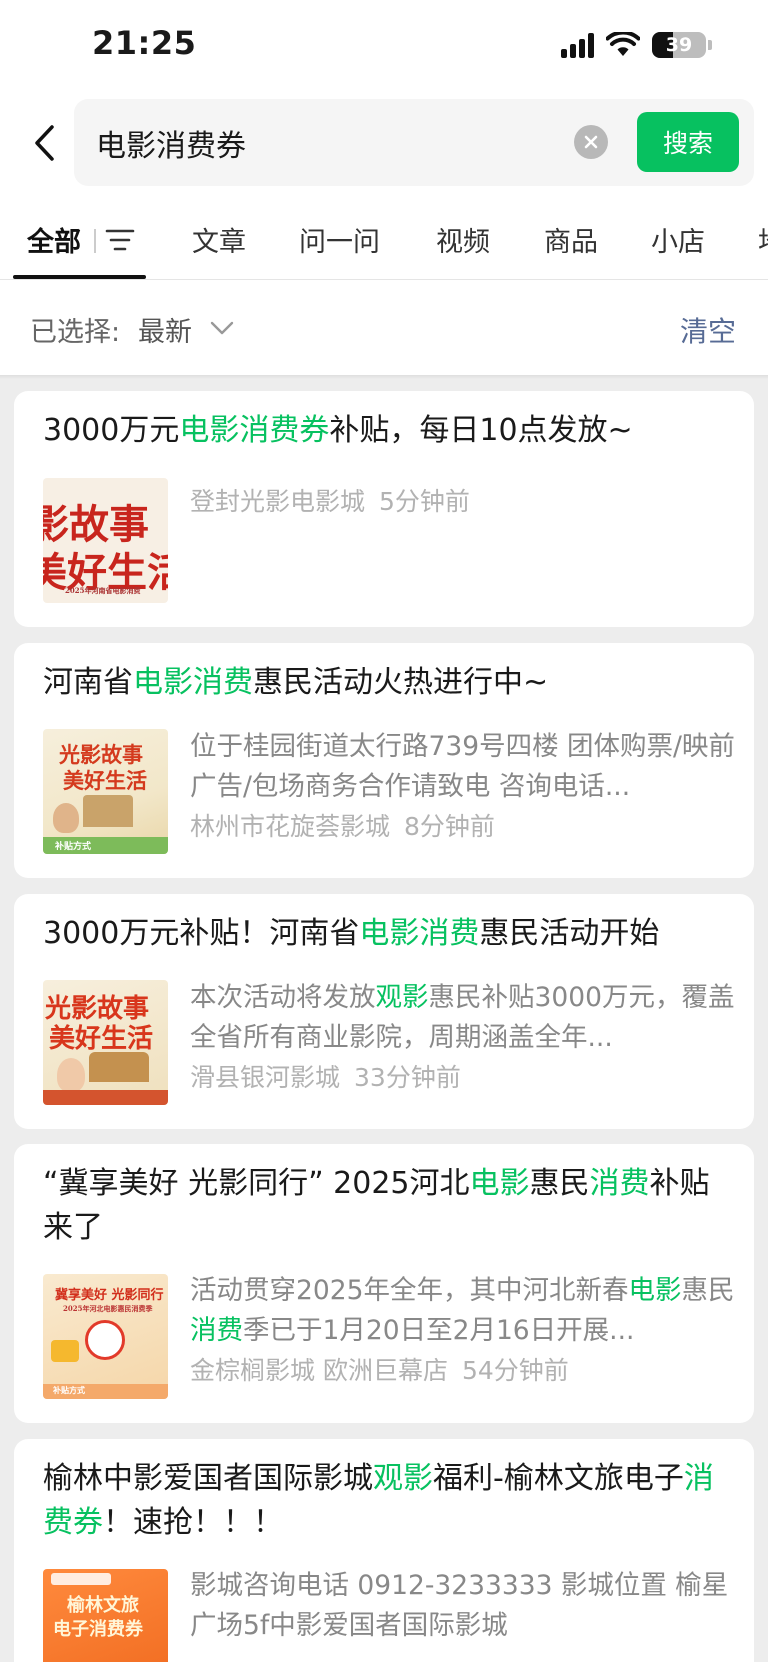 The width and height of the screenshot is (768, 1662). Describe the element at coordinates (283, 997) in the screenshot. I see `desc-text: 本次活动将发放` at that location.